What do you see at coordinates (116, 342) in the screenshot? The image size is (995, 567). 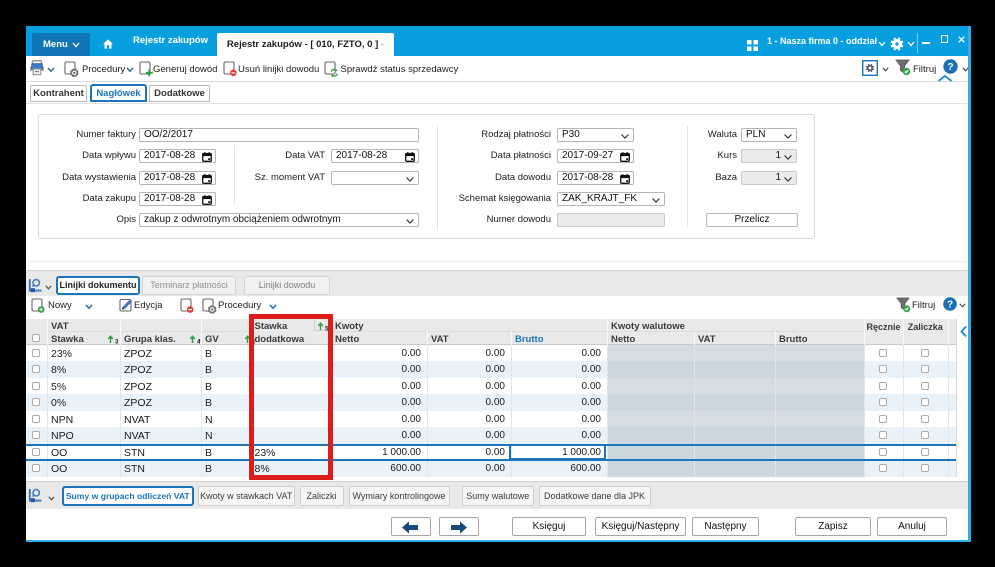 I see `svg-text: 3` at bounding box center [116, 342].